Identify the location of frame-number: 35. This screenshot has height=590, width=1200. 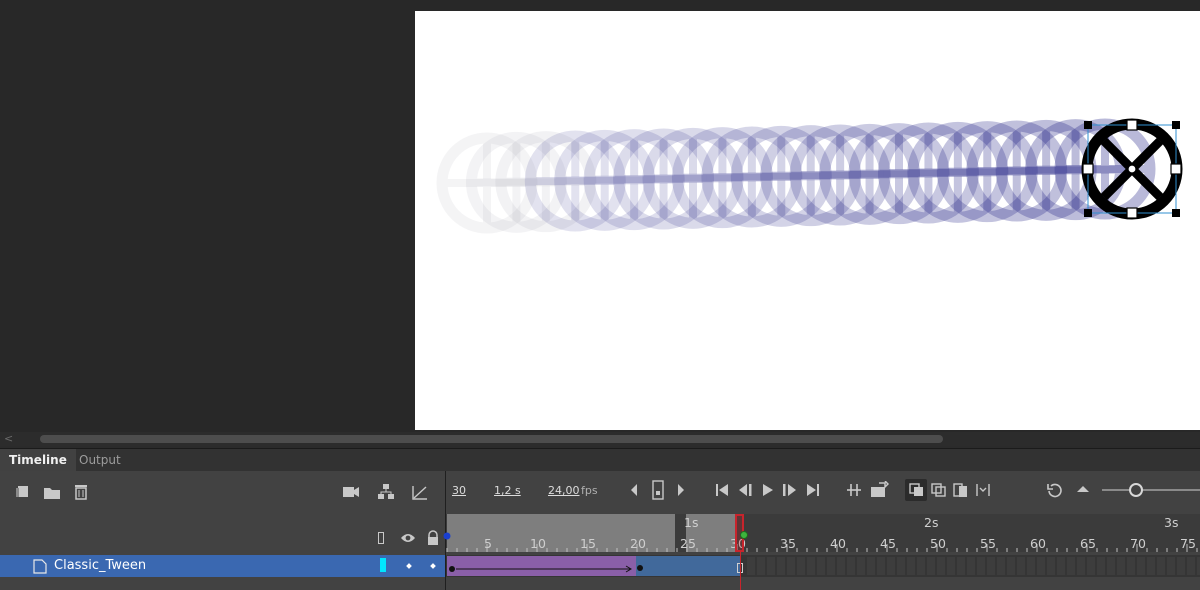
(788, 543).